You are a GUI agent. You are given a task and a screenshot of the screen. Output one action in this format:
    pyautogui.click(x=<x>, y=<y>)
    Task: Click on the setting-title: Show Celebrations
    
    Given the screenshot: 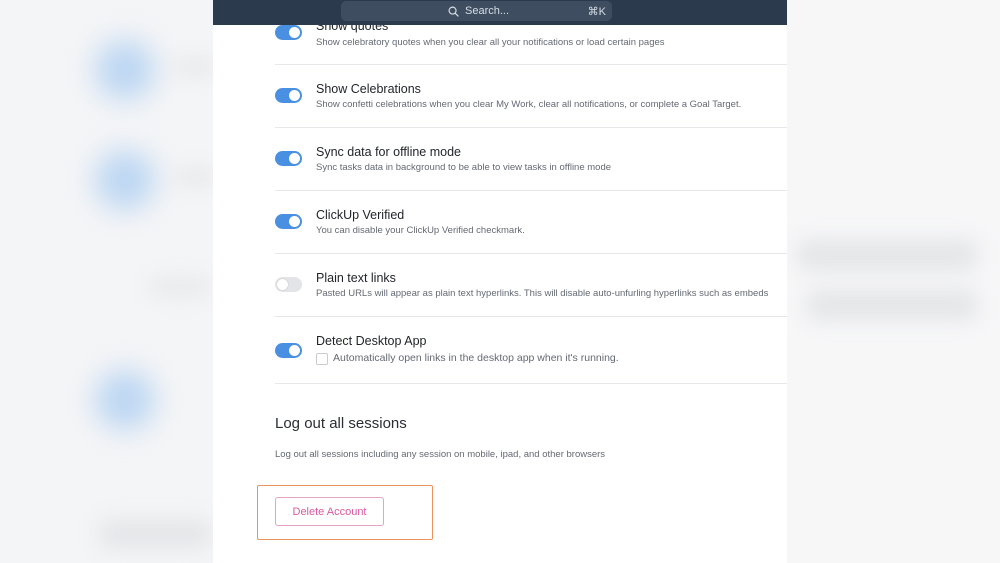 What is the action you would take?
    pyautogui.click(x=368, y=89)
    